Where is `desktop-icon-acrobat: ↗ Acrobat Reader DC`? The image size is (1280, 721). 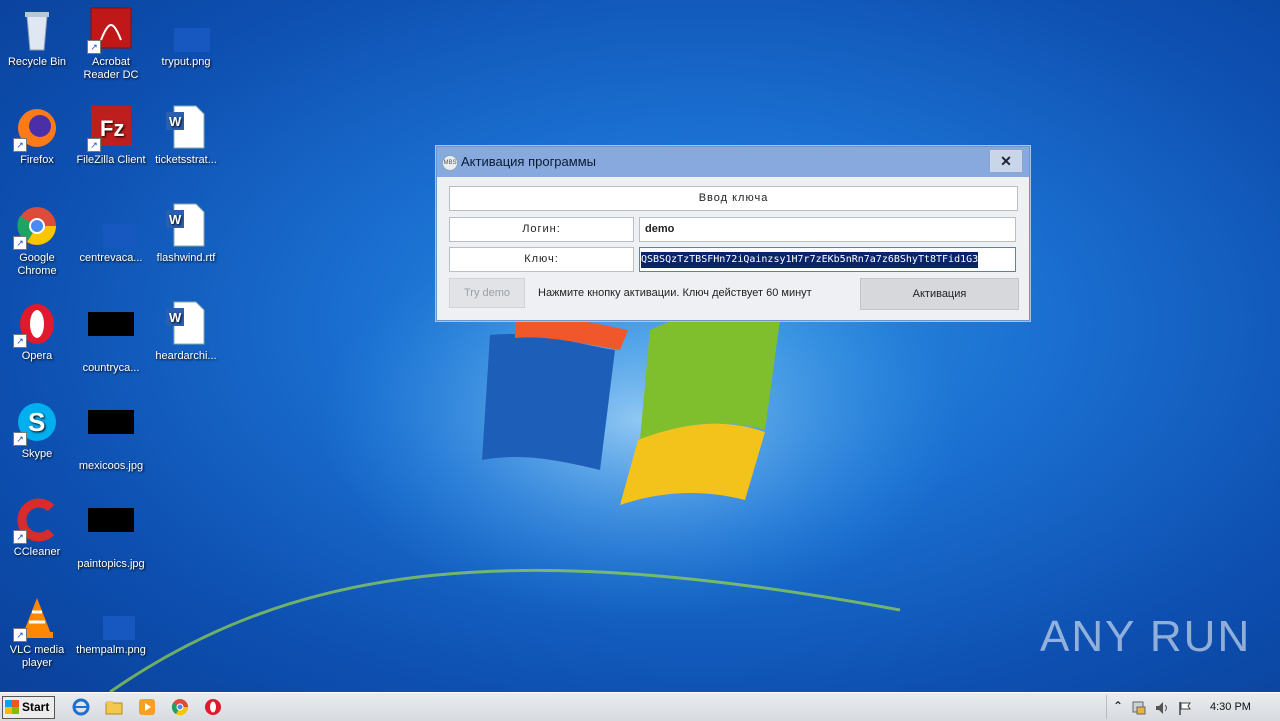
desktop-icon-acrobat: ↗ Acrobat Reader DC is located at coordinates (111, 44).